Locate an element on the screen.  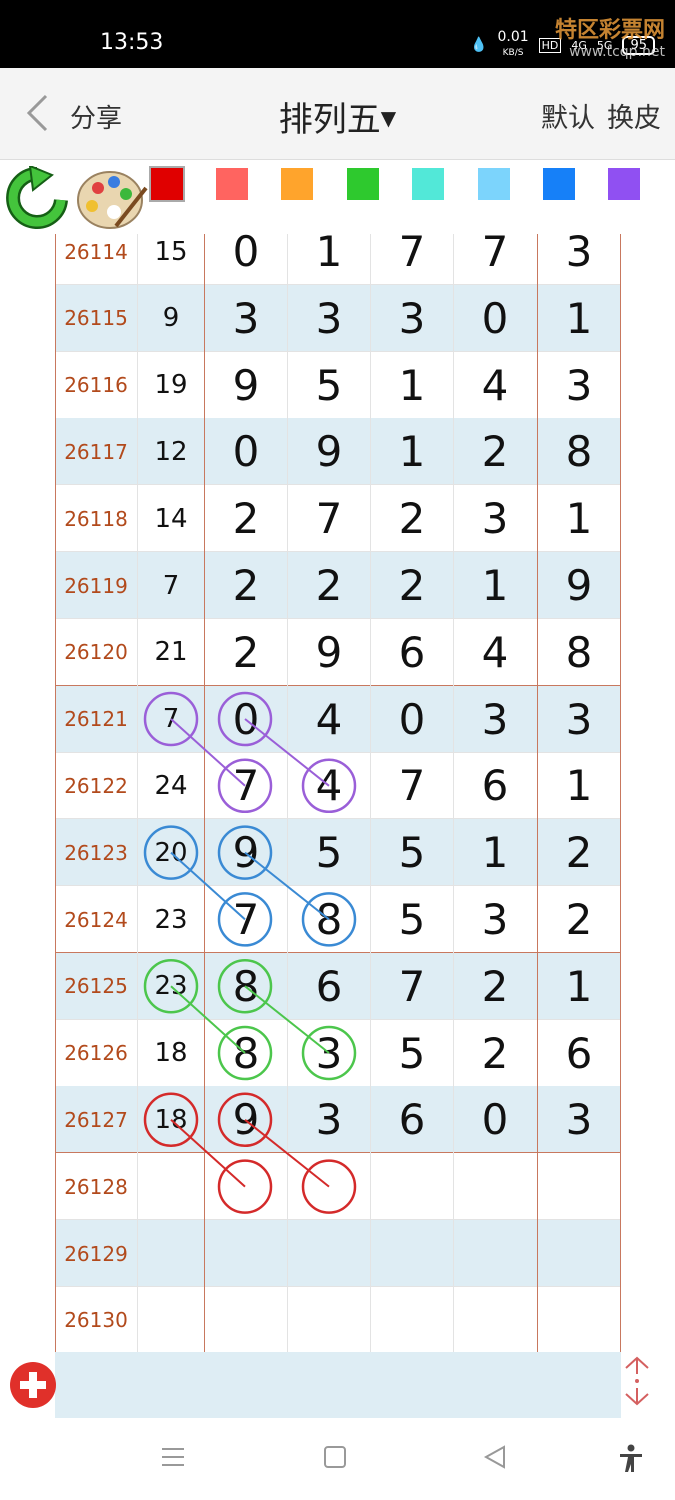
add-icon is located at coordinates (33, 1385).